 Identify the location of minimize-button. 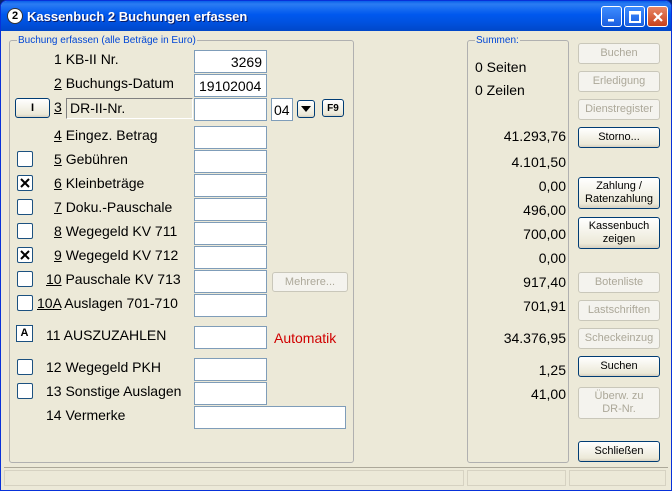
(611, 16).